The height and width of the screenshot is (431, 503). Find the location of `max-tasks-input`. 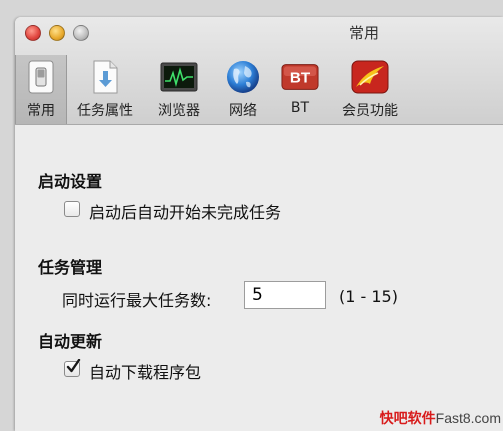

max-tasks-input is located at coordinates (285, 295).